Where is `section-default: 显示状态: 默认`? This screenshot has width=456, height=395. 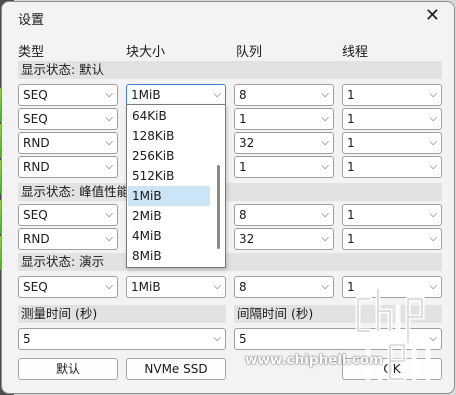
section-default: 显示状态: 默认 is located at coordinates (230, 70).